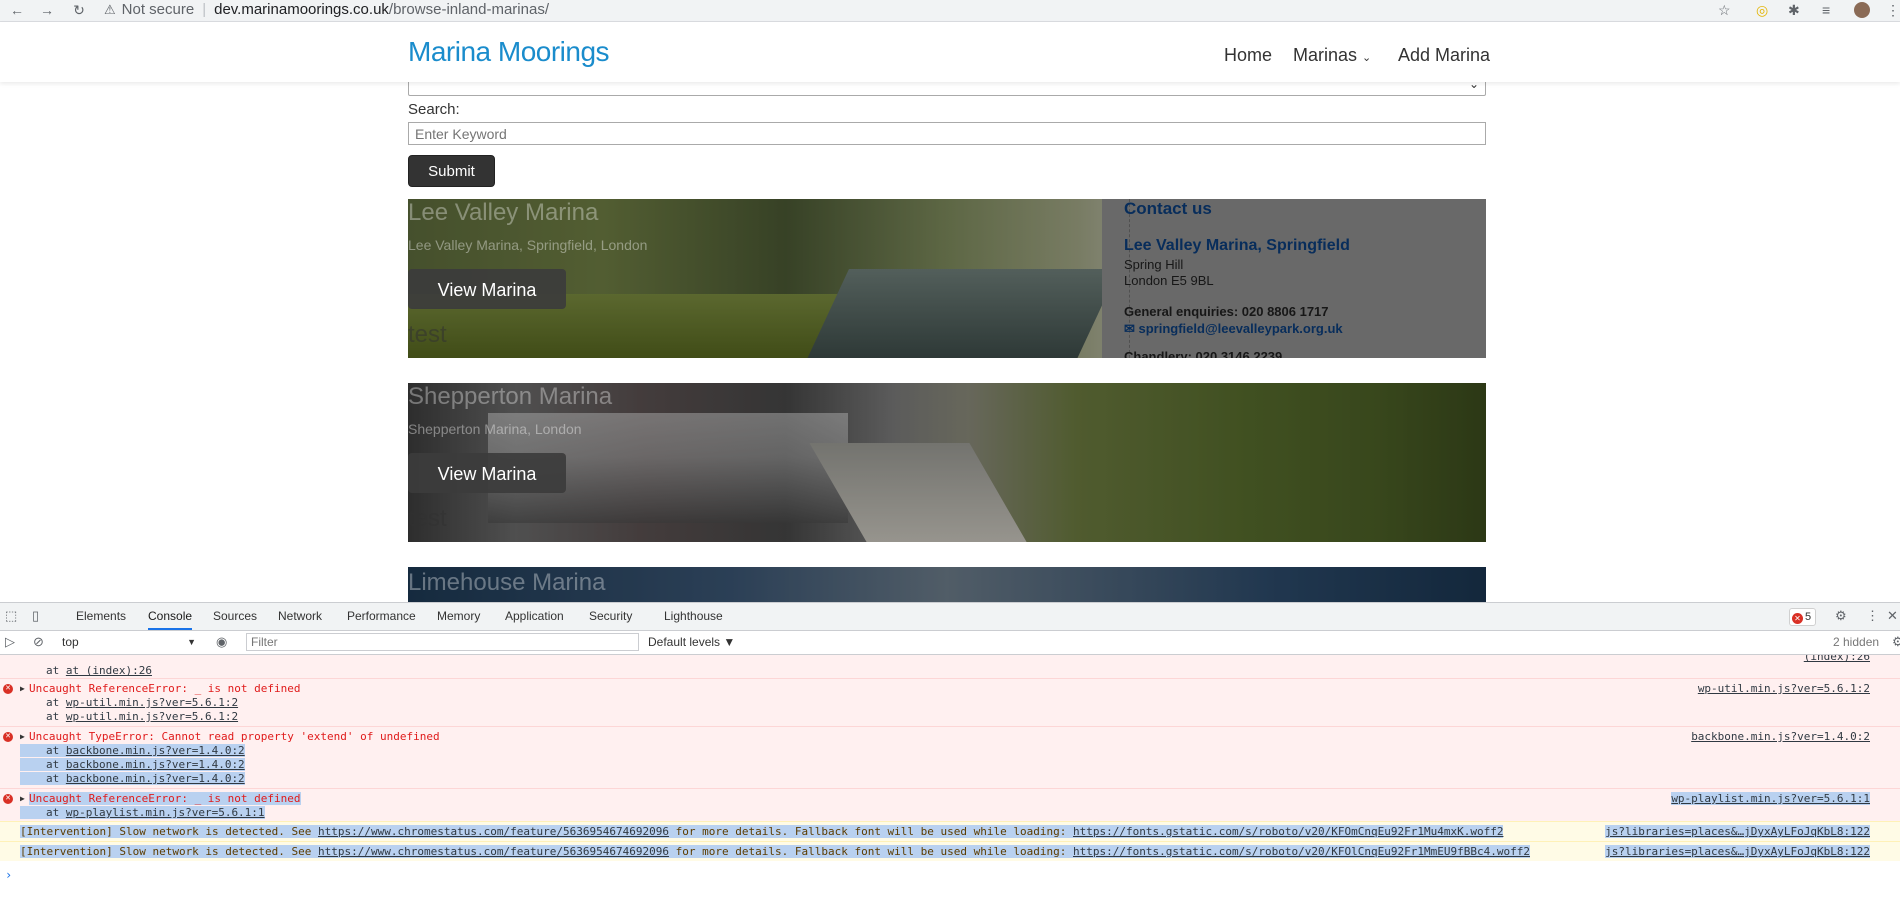 The height and width of the screenshot is (907, 1900). What do you see at coordinates (35, 616) in the screenshot?
I see `device-toggle-icon: ▯` at bounding box center [35, 616].